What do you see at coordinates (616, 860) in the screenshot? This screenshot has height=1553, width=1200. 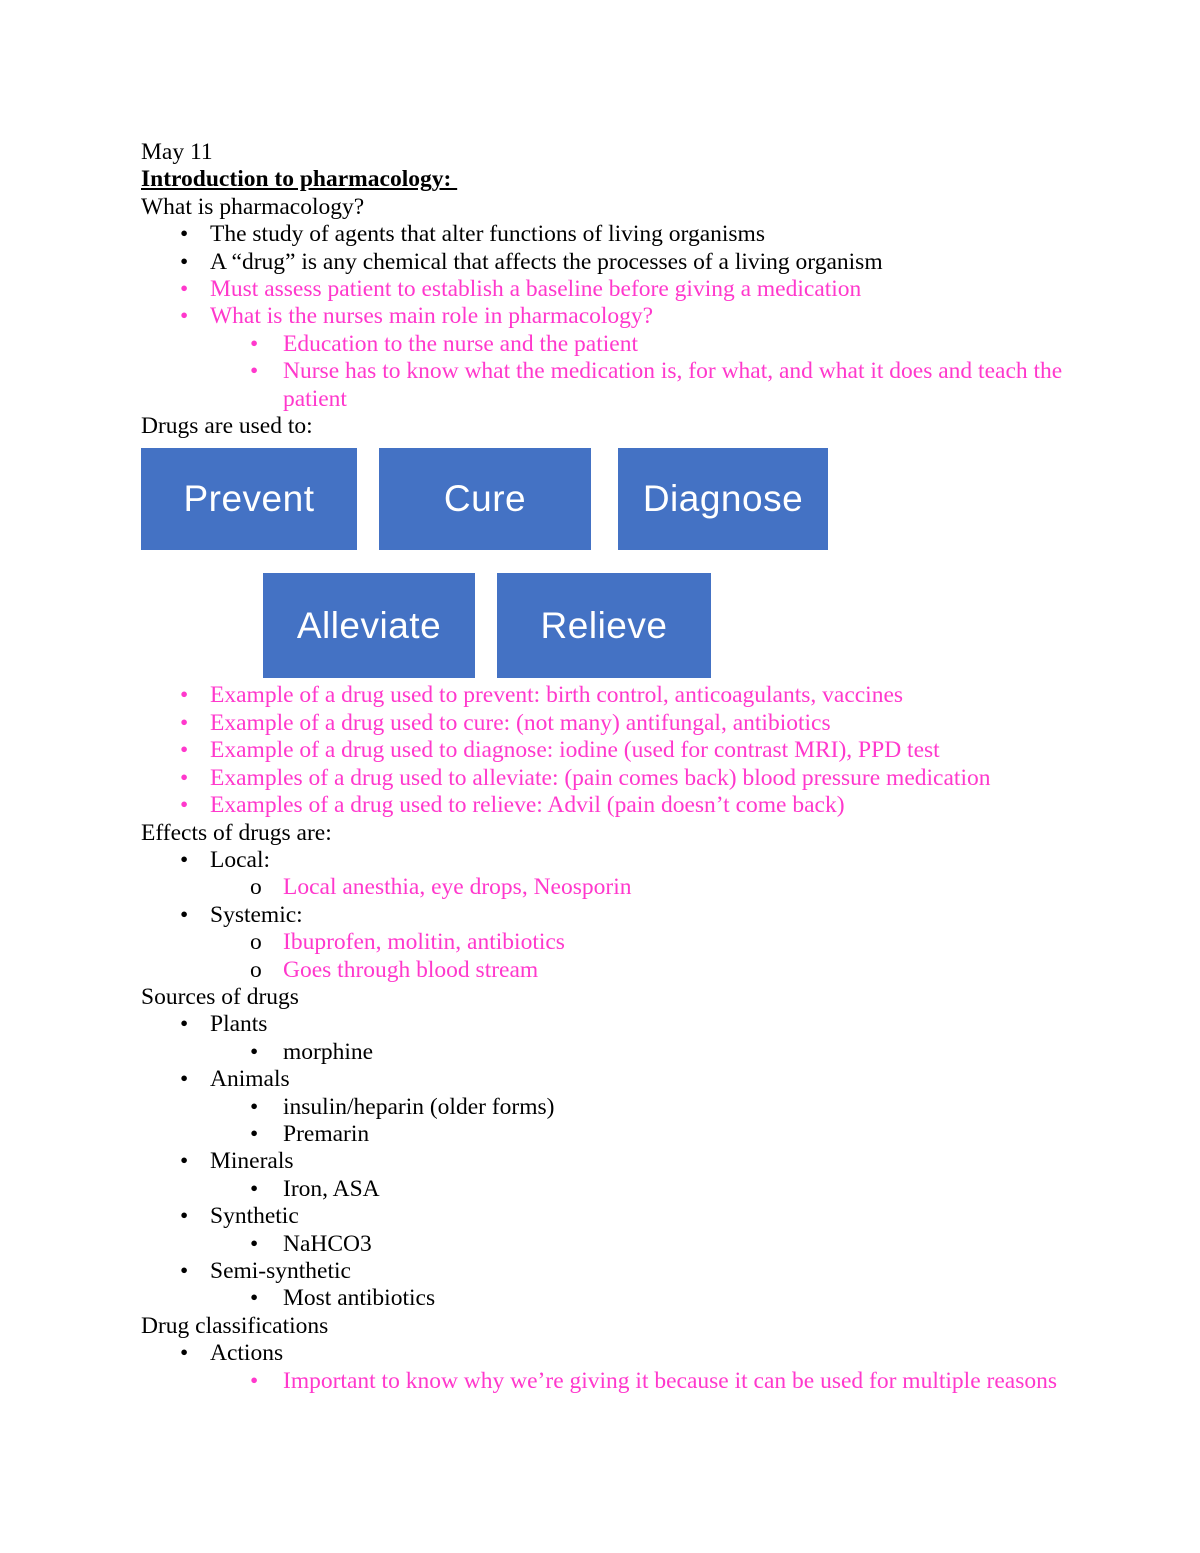 I see `list-item: • Local:` at bounding box center [616, 860].